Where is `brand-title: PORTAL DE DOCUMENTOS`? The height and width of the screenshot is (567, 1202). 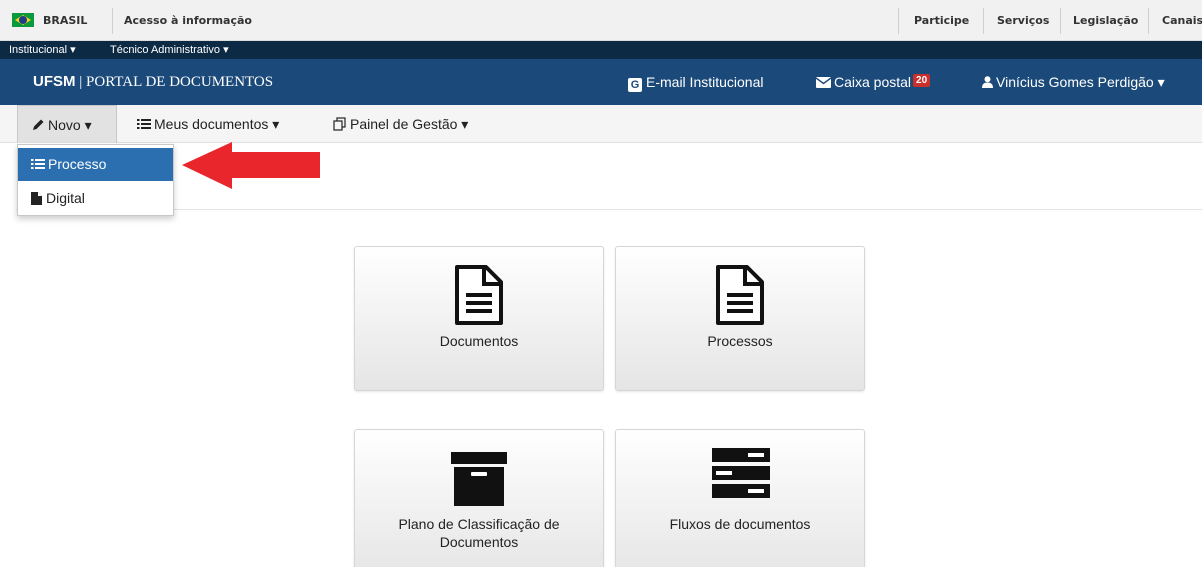 brand-title: PORTAL DE DOCUMENTOS is located at coordinates (180, 82).